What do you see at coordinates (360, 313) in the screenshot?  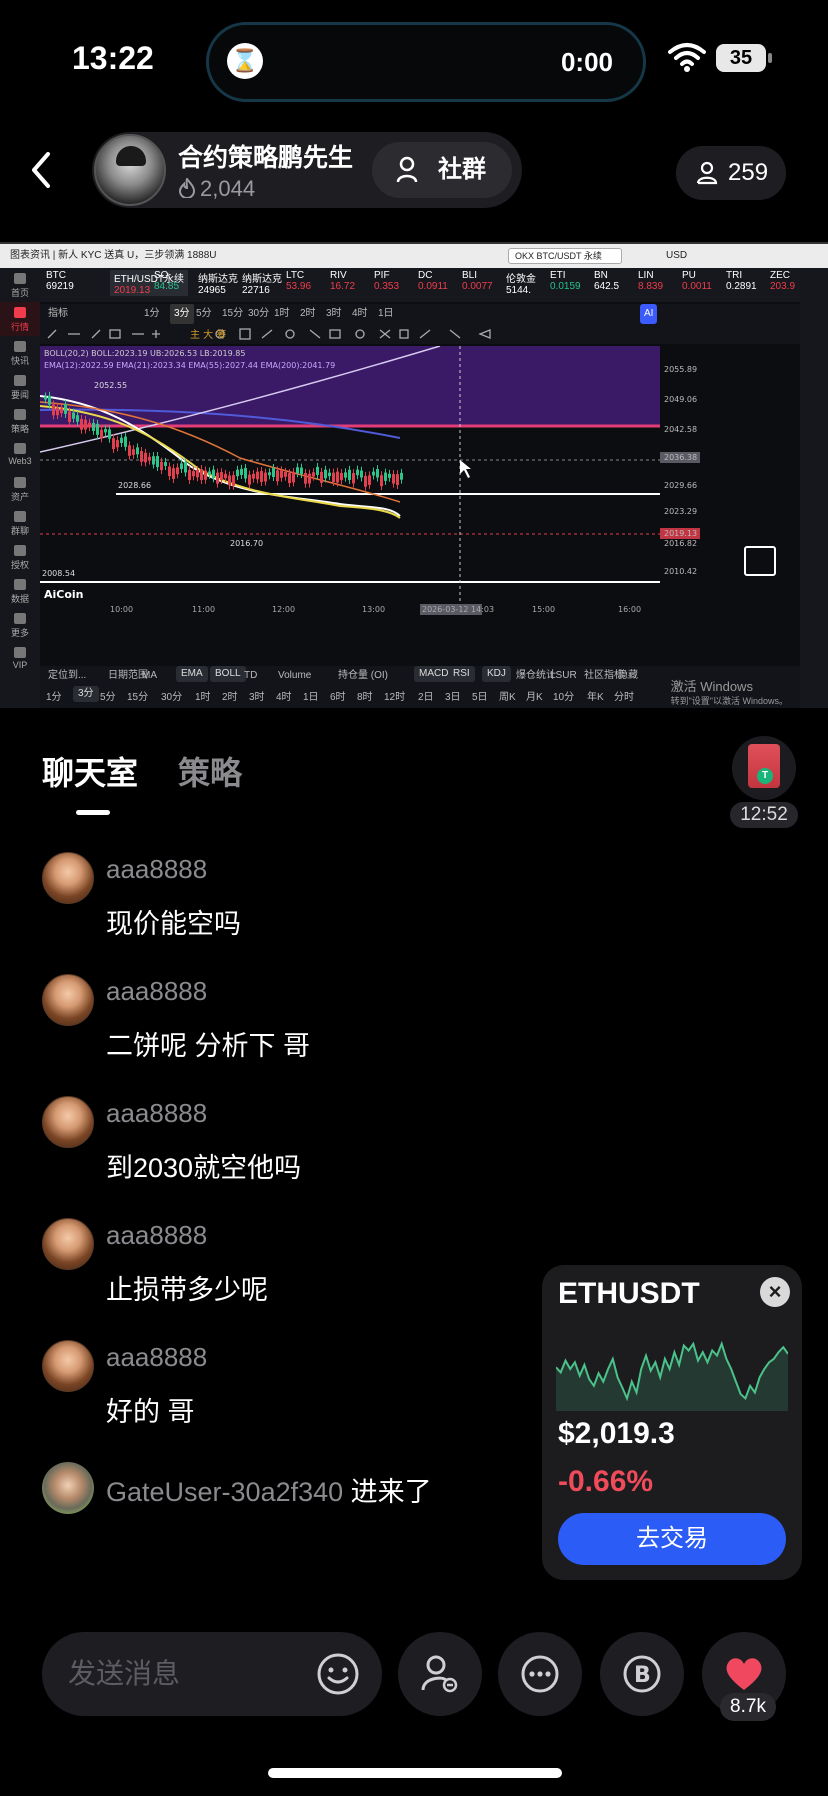 I see `timeframe-option: 4时` at bounding box center [360, 313].